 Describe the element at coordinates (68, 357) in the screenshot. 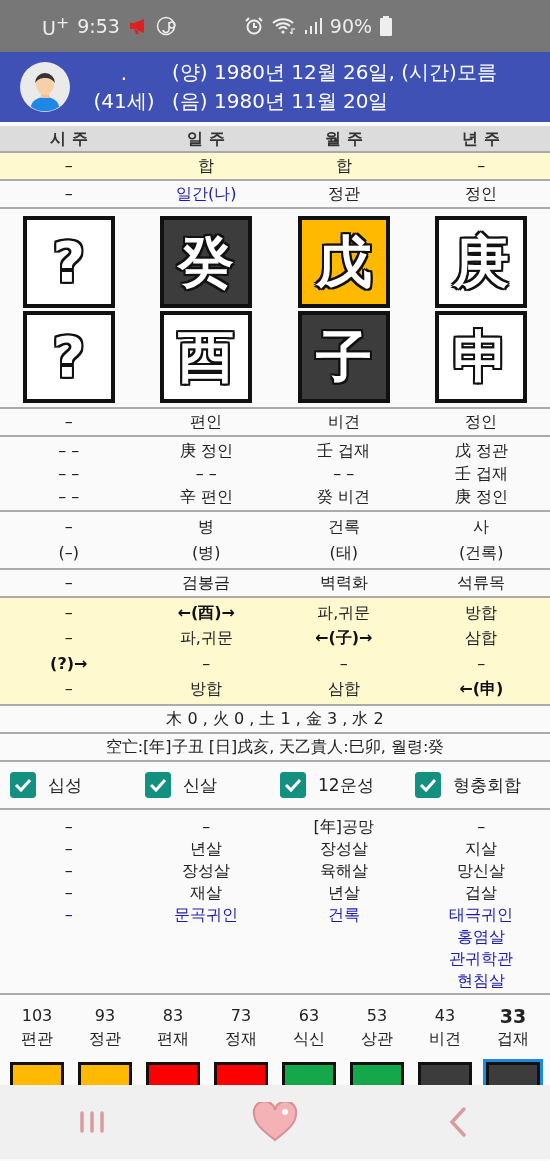

I see `pillar-tile: ?` at that location.